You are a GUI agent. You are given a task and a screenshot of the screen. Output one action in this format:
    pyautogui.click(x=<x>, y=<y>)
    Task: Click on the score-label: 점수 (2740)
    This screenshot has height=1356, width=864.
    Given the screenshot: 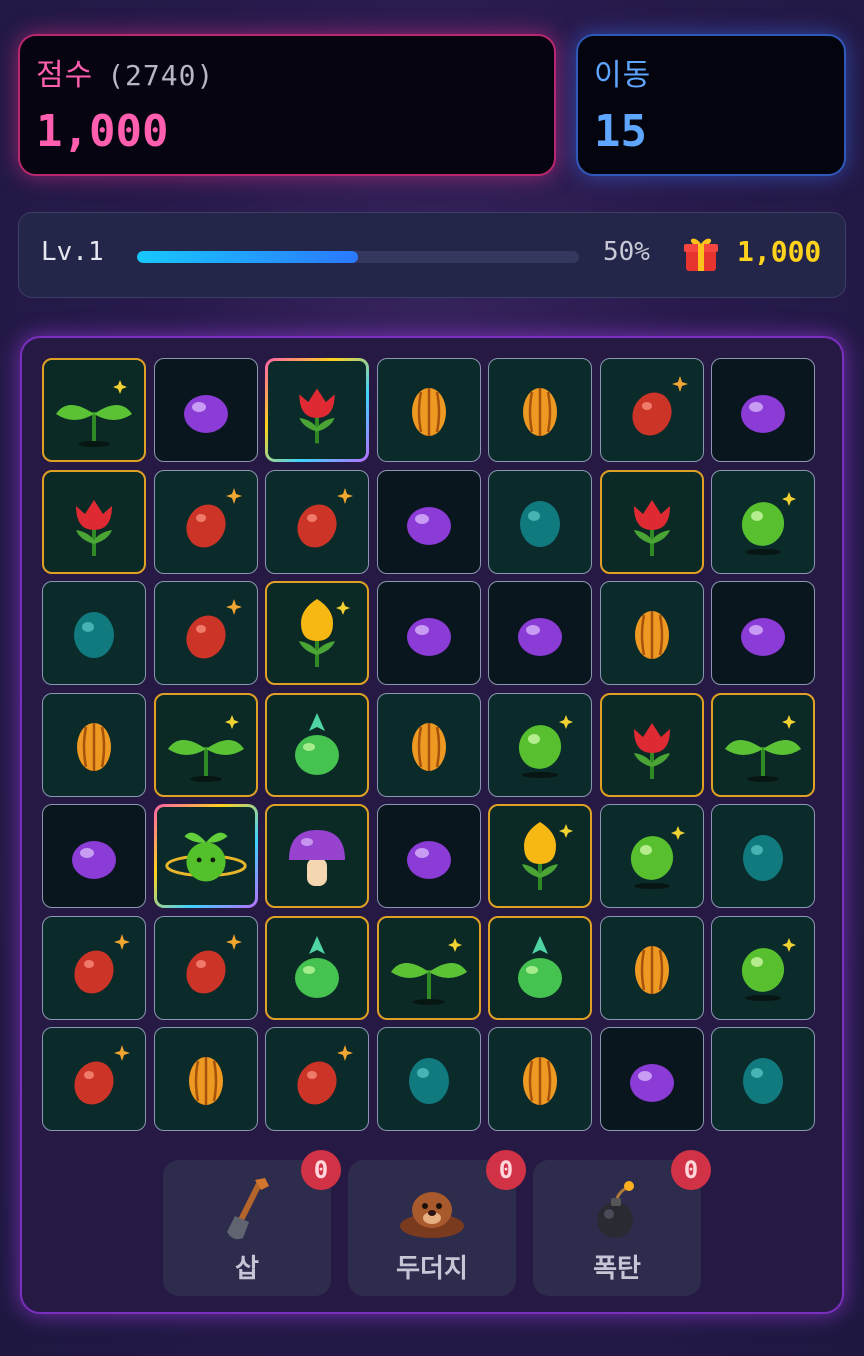 What is the action you would take?
    pyautogui.click(x=125, y=75)
    